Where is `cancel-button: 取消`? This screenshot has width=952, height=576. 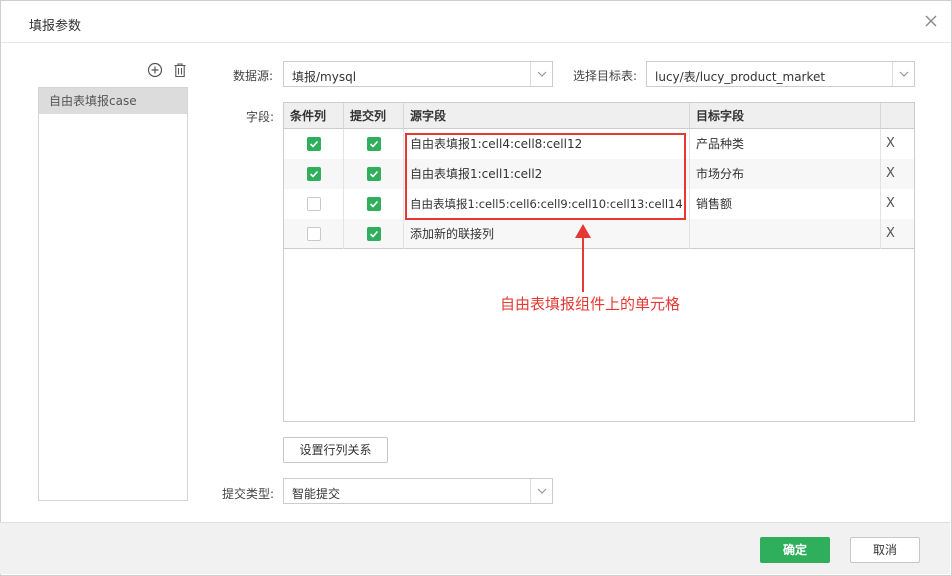 cancel-button: 取消 is located at coordinates (885, 550).